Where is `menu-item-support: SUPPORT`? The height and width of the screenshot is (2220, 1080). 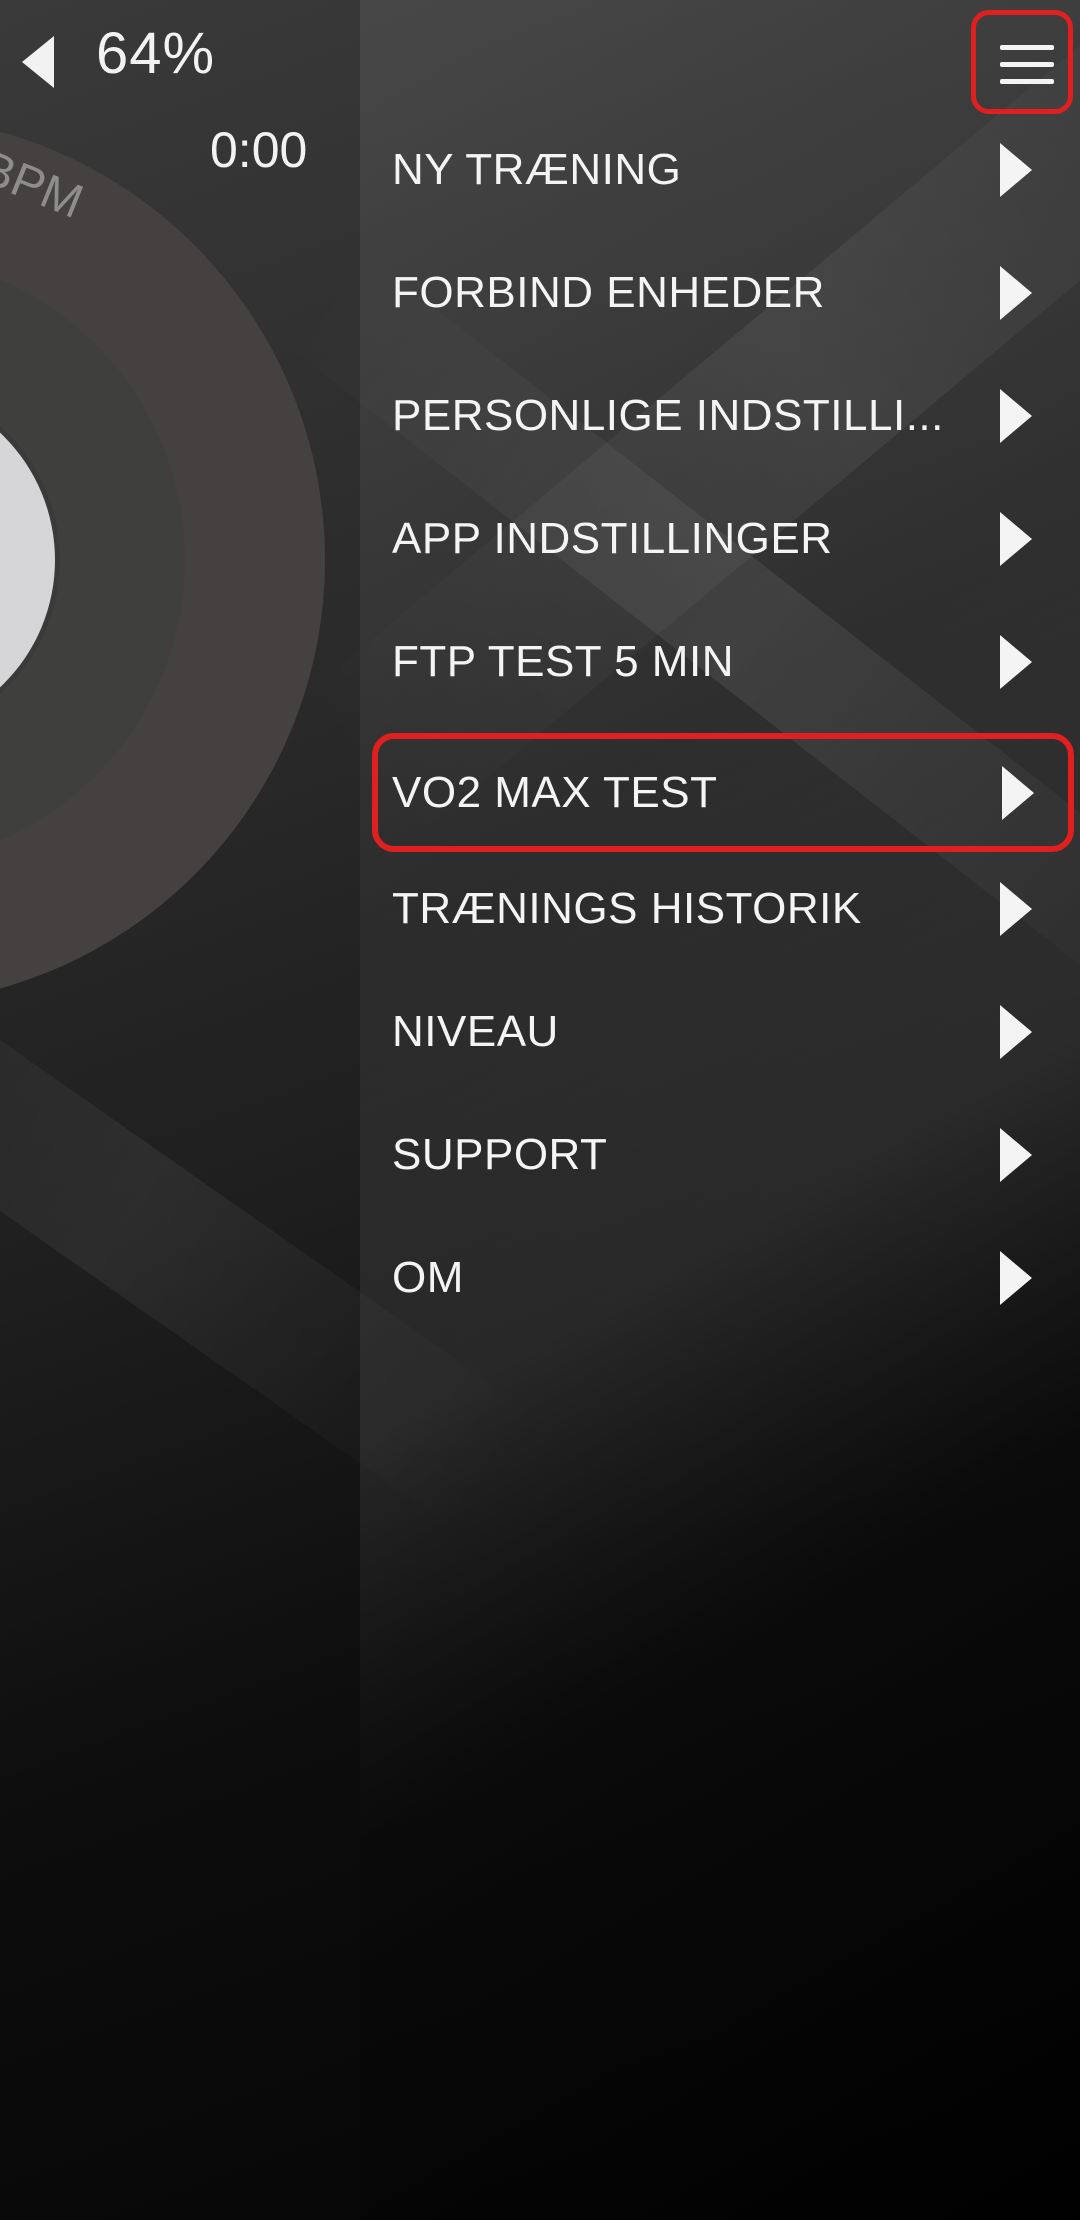
menu-item-support: SUPPORT is located at coordinates (722, 1155).